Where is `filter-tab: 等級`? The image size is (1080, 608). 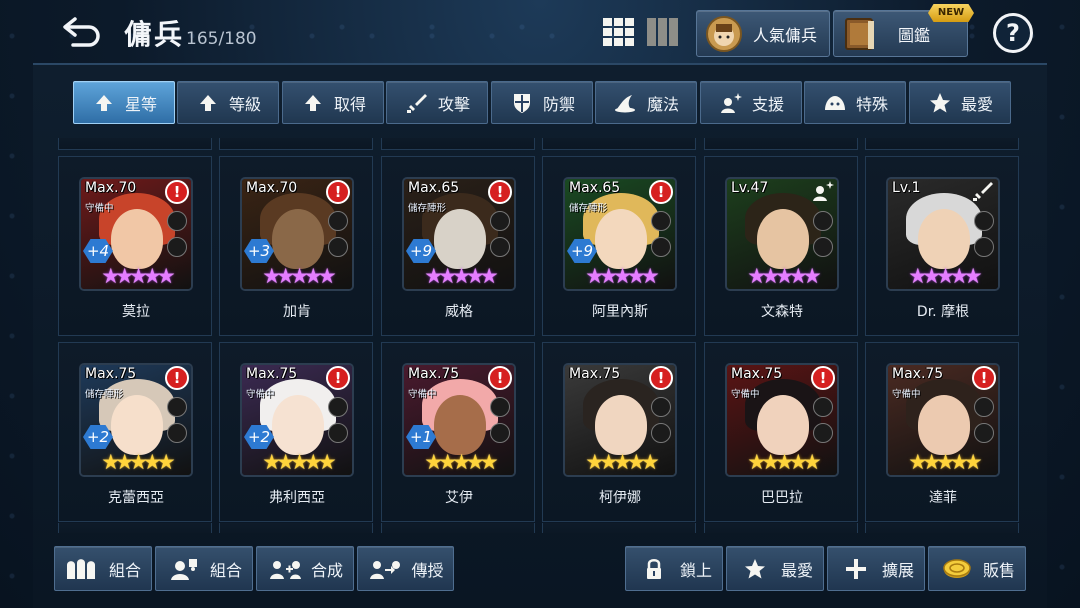 filter-tab: 等級 is located at coordinates (228, 102).